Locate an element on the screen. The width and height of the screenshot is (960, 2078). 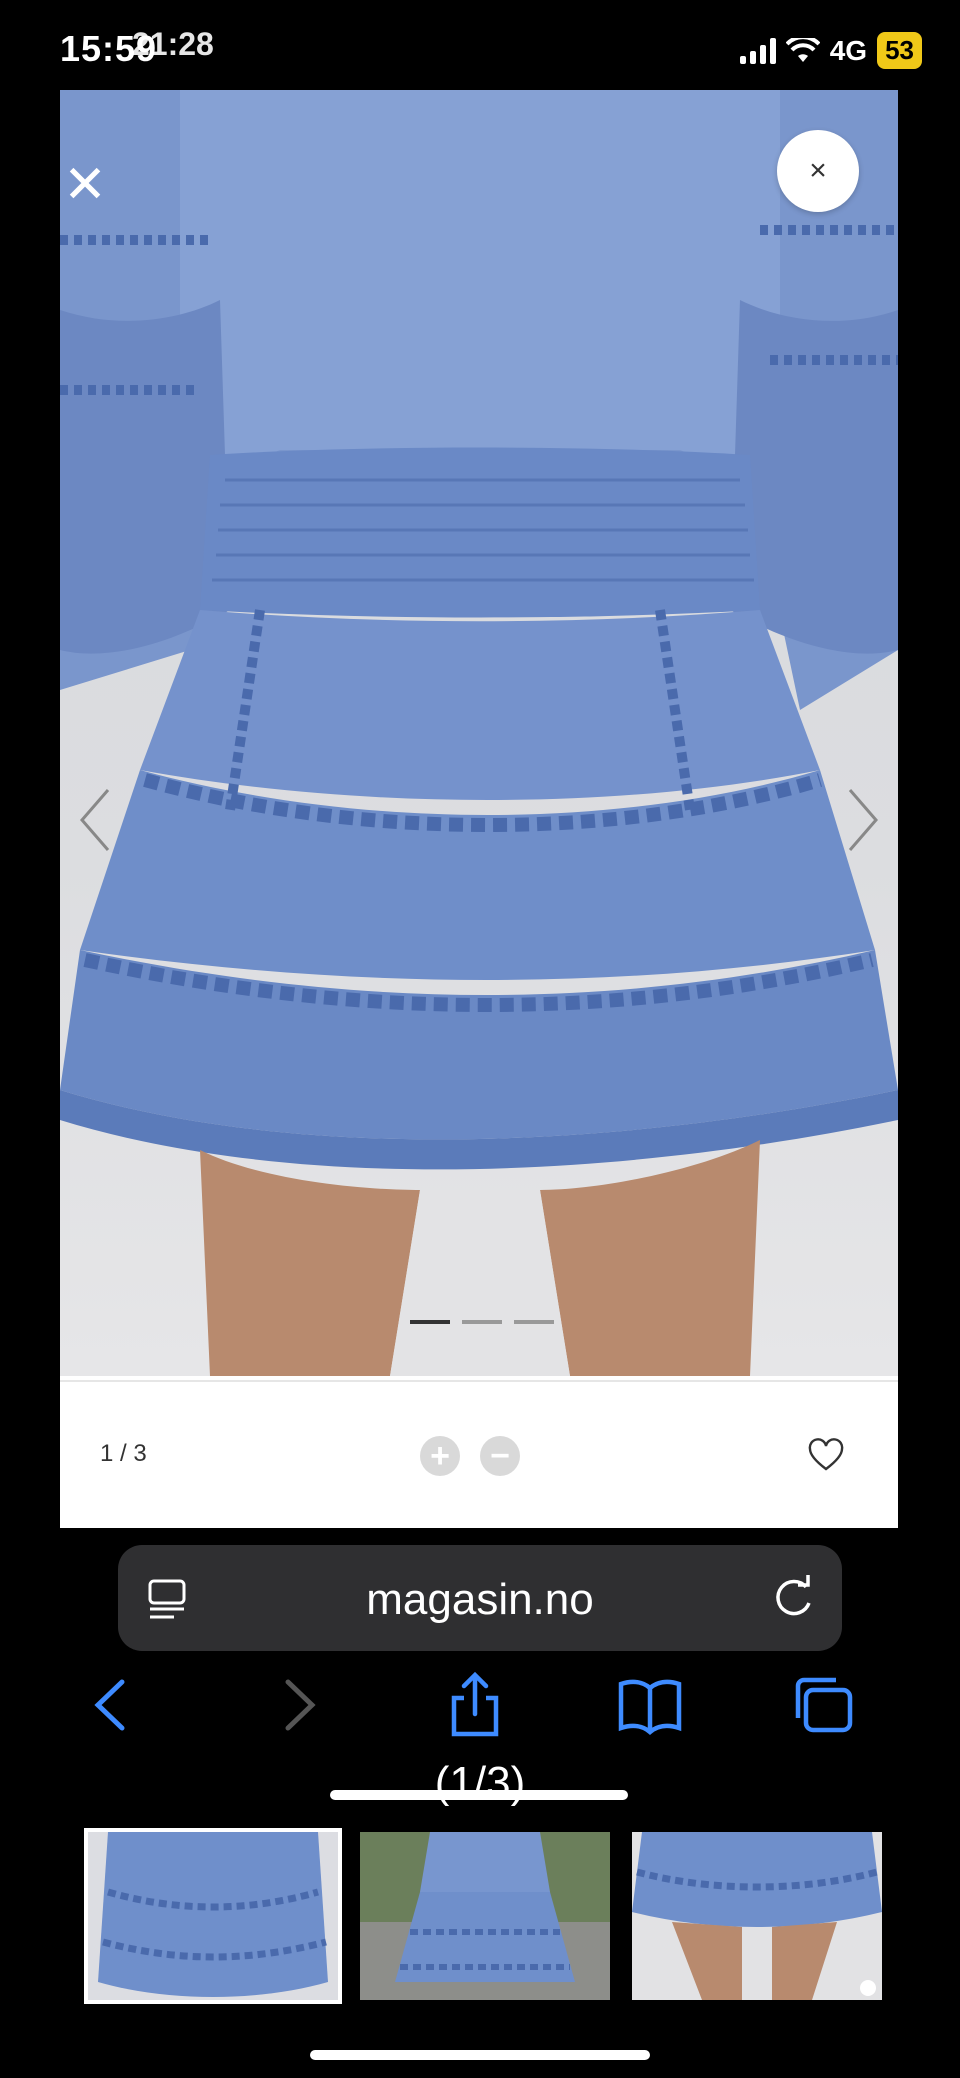
thumbnail-strip is located at coordinates (483, 1916).